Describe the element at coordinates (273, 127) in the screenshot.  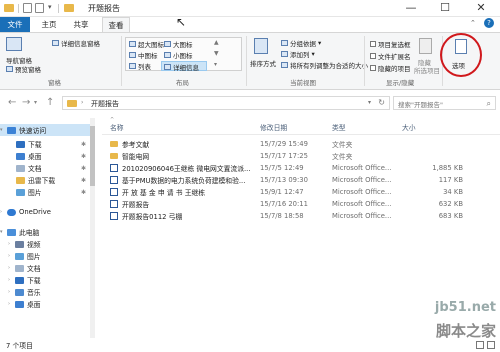
I see `column-header-date: 修改日期` at that location.